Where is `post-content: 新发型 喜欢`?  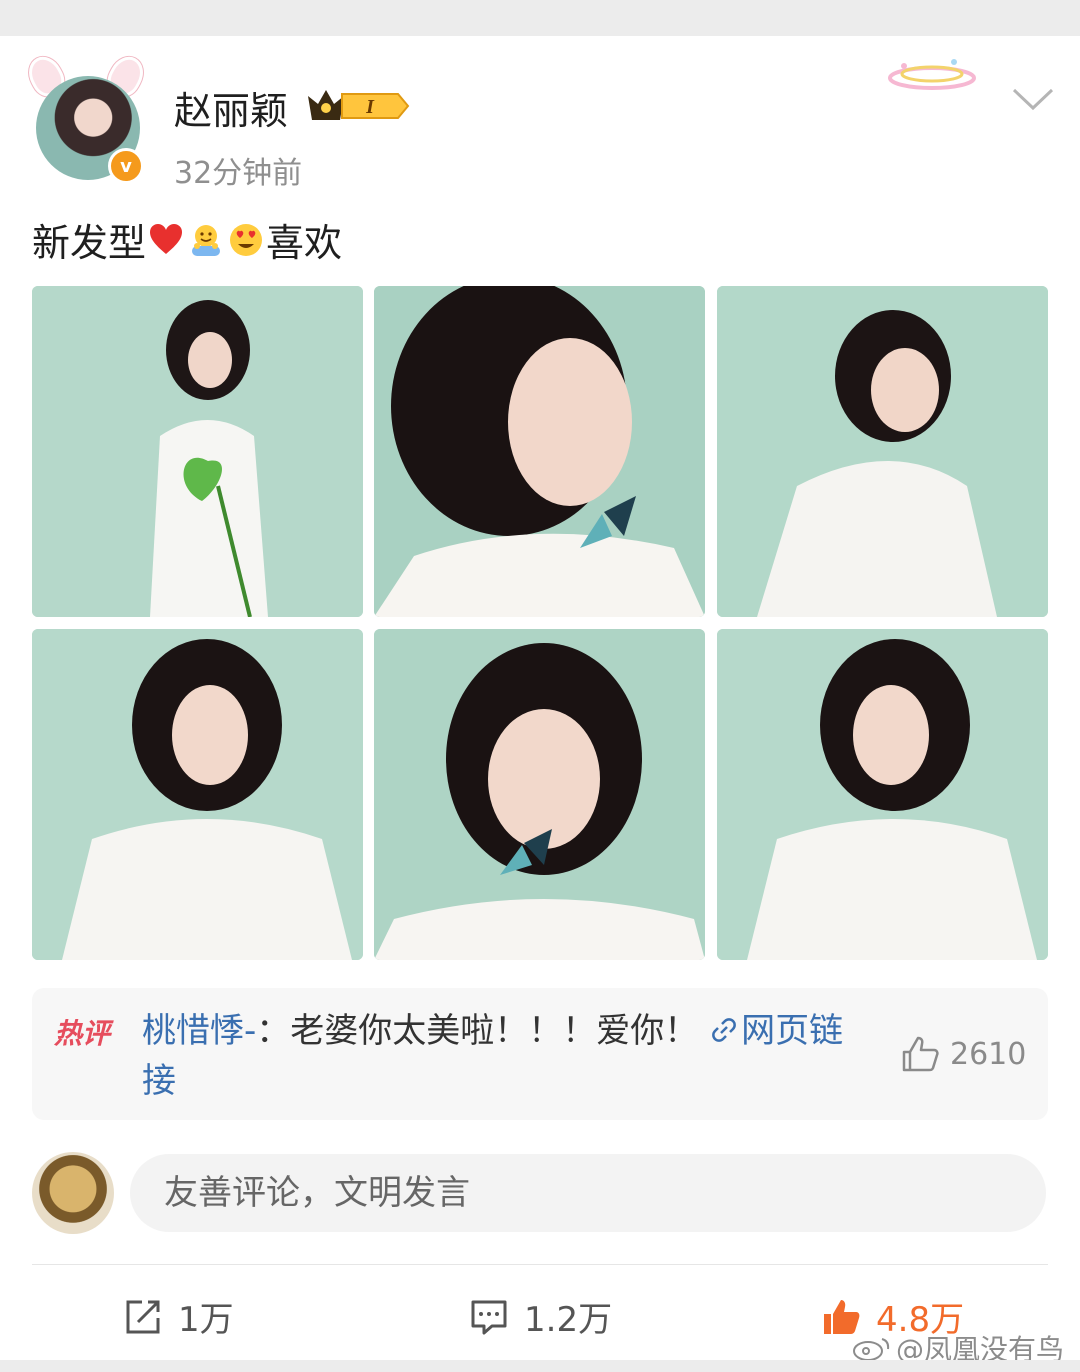
post-content: 新发型 喜欢 is located at coordinates (187, 239).